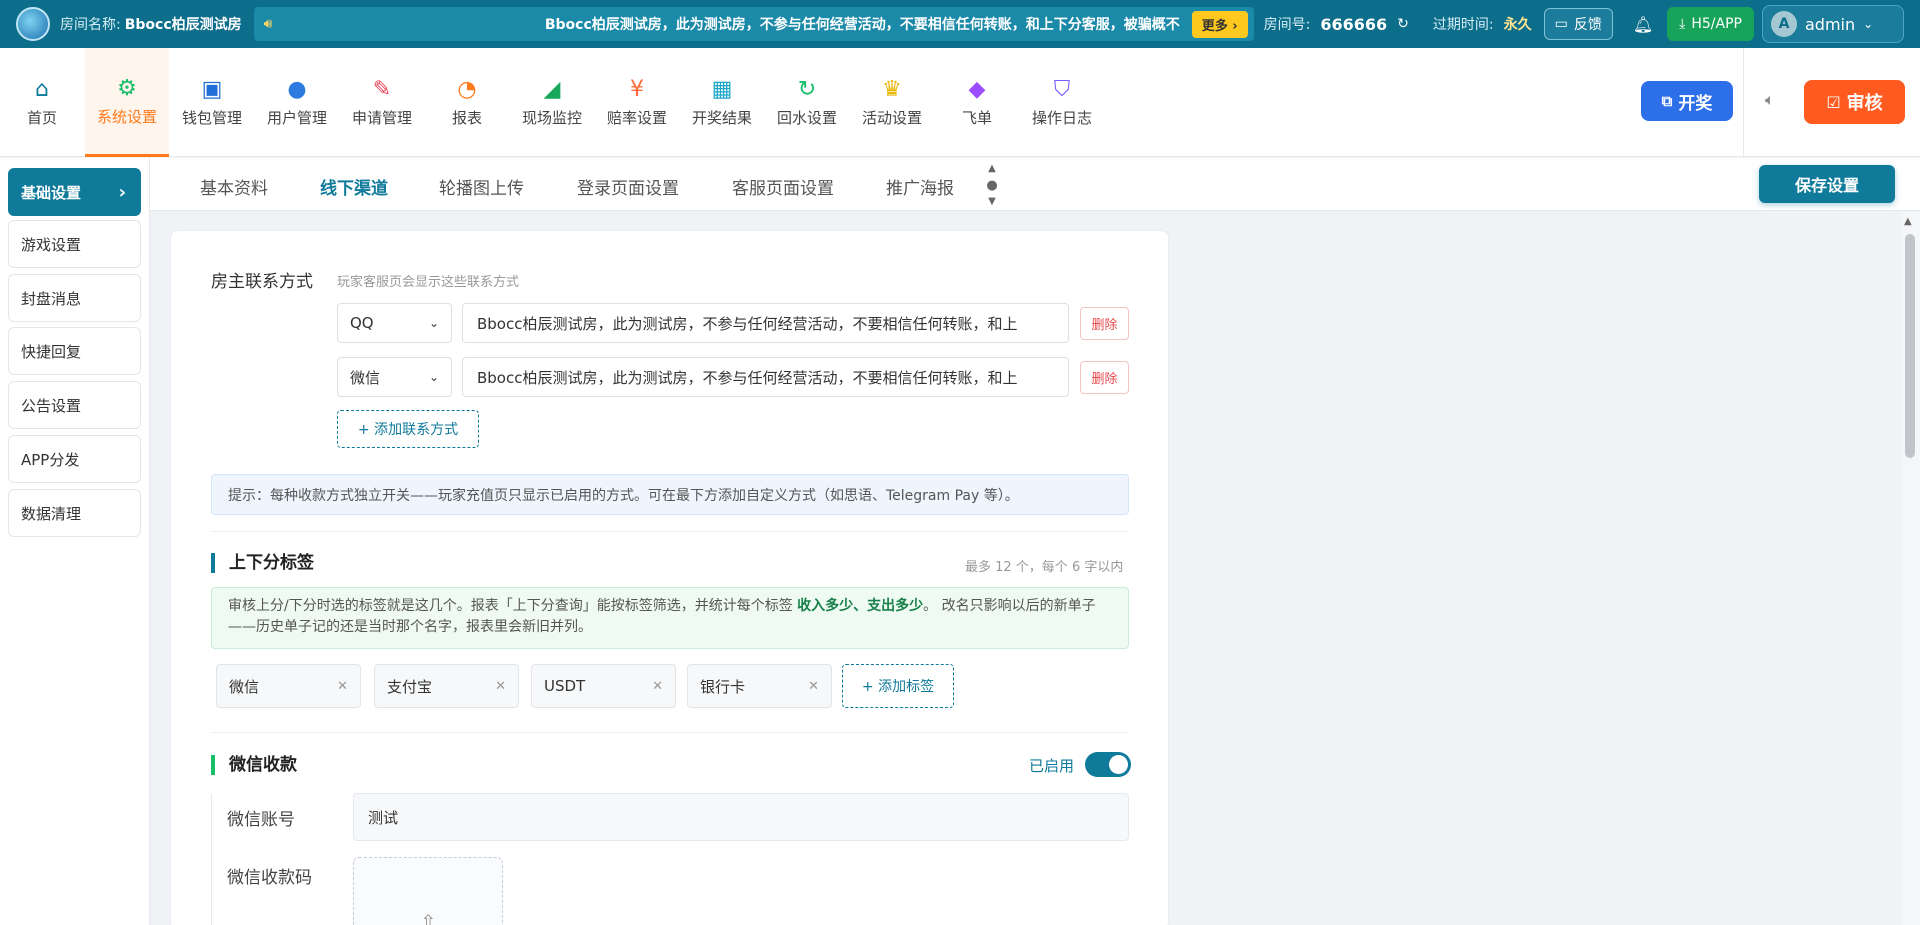 The width and height of the screenshot is (1920, 925). Describe the element at coordinates (394, 377) in the screenshot. I see `contact-type-select: 微信 ⌄` at that location.